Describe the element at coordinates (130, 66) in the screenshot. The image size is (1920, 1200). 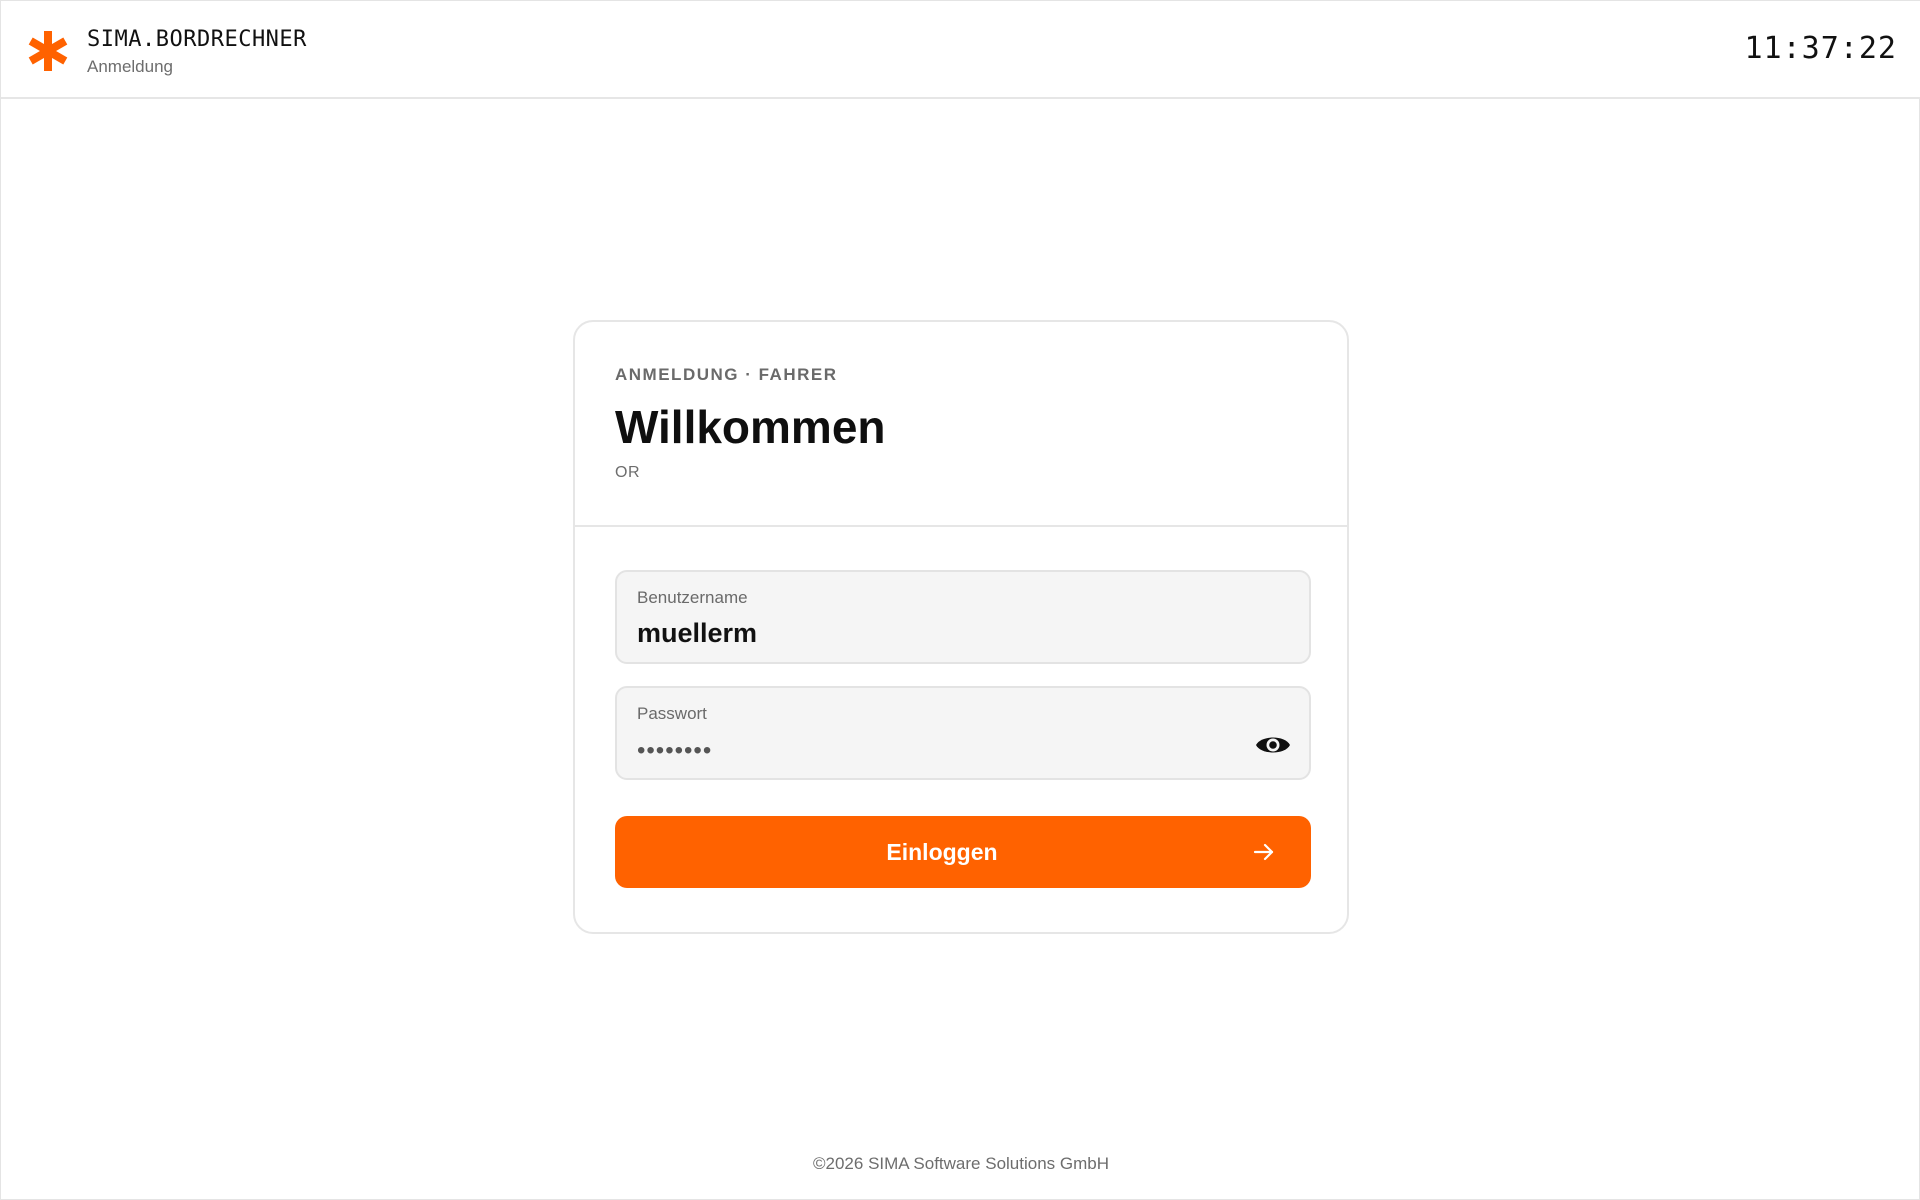
I see `brand-subtitle: Anmeldung` at that location.